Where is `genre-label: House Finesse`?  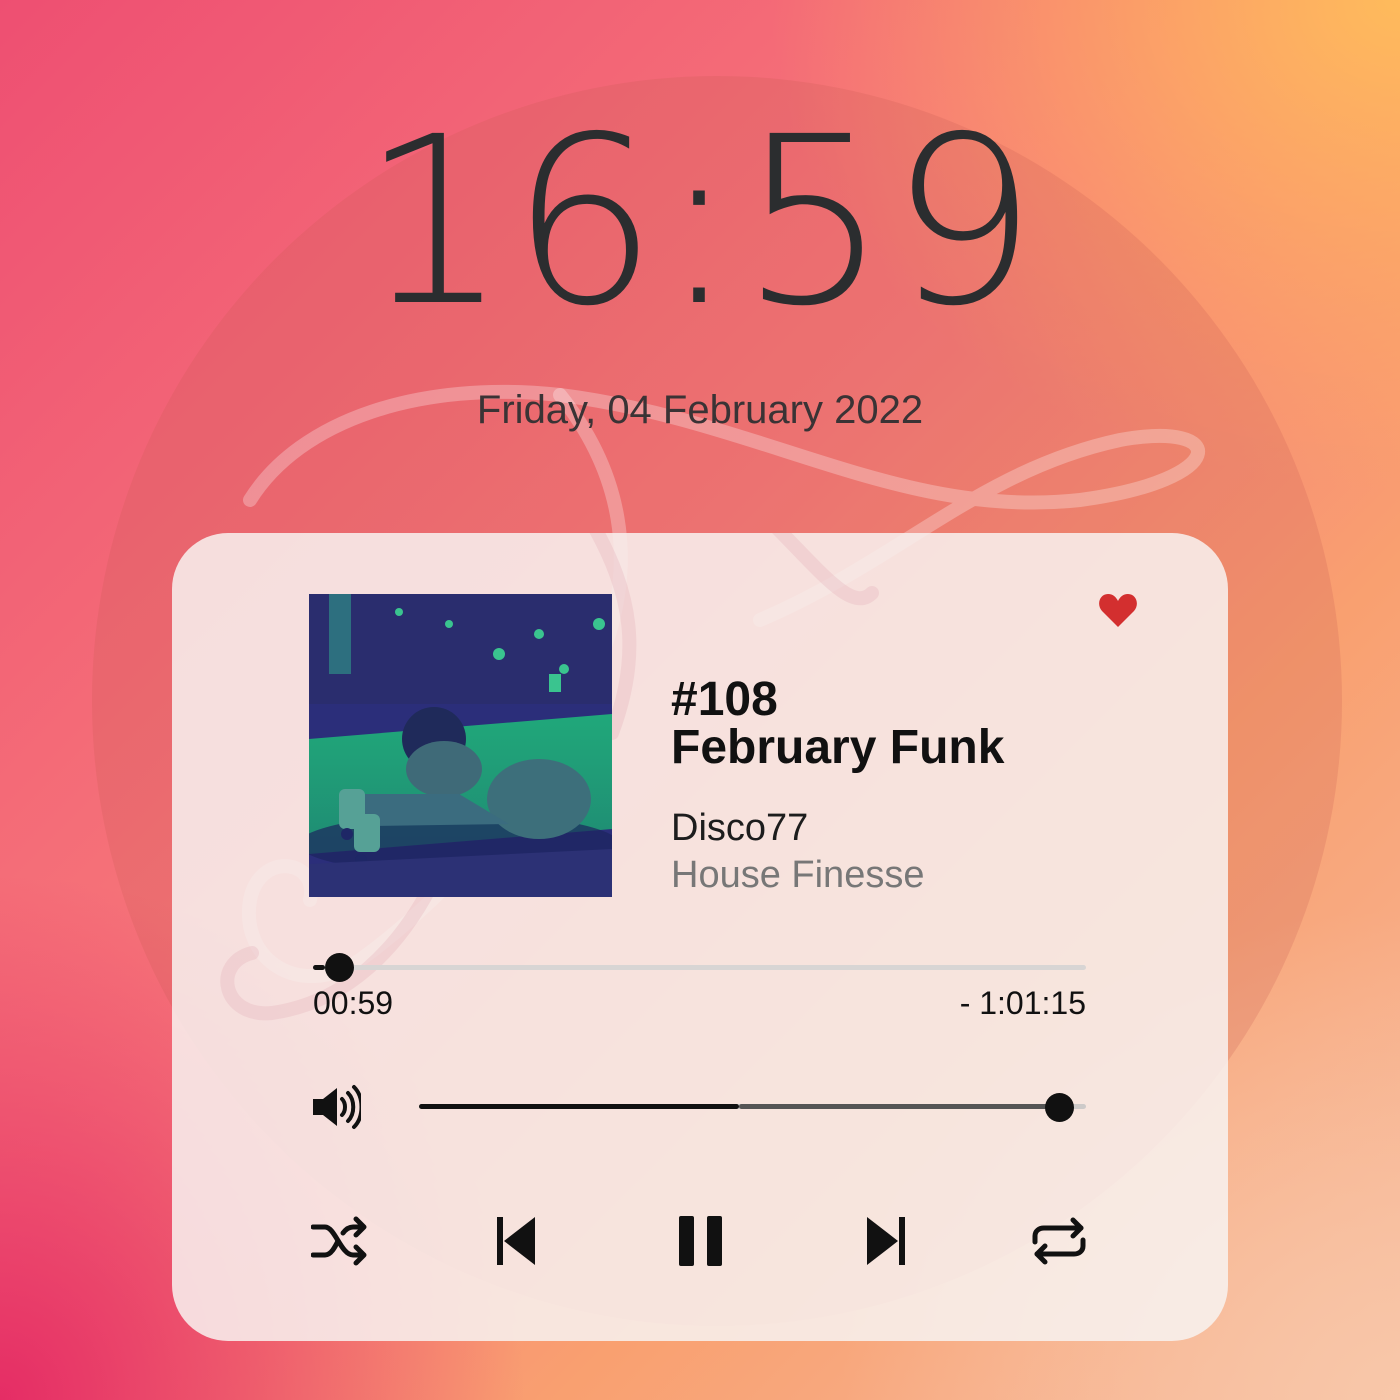
genre-label: House Finesse is located at coordinates (798, 875).